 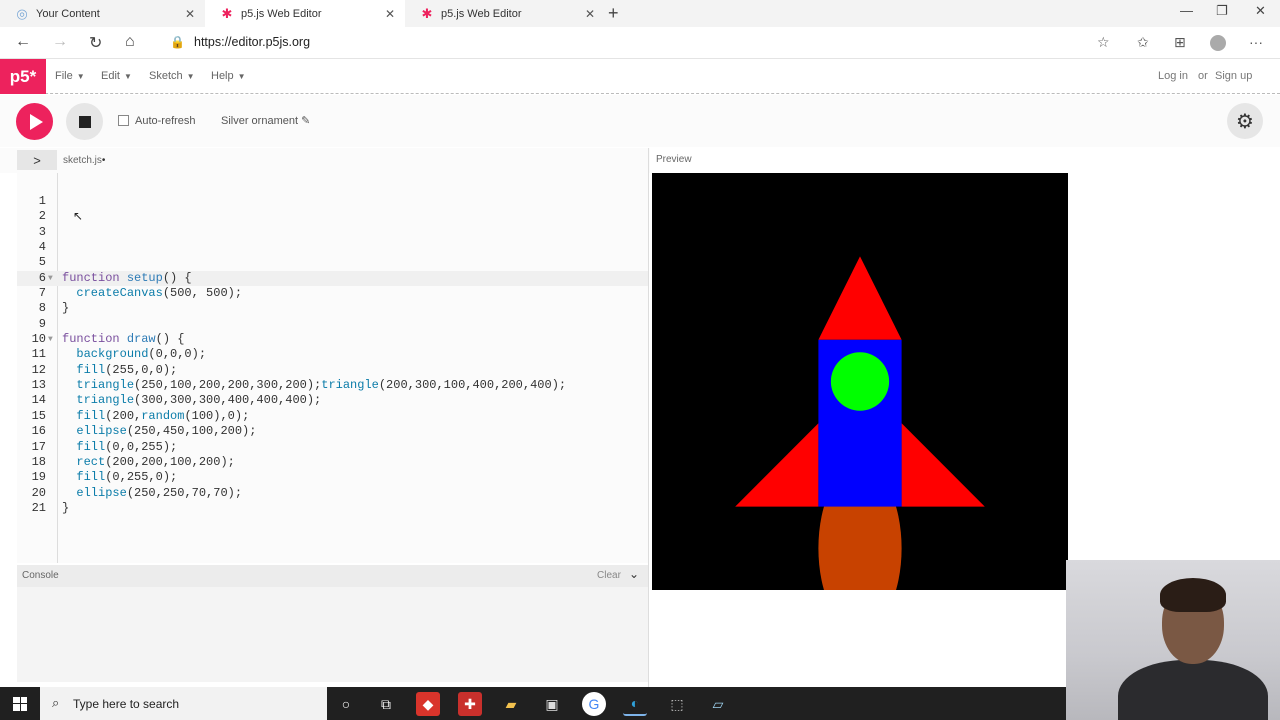 I want to click on browser-tab-p5-editor-active: ✱ p5.js Web Editor ✕, so click(x=305, y=13).